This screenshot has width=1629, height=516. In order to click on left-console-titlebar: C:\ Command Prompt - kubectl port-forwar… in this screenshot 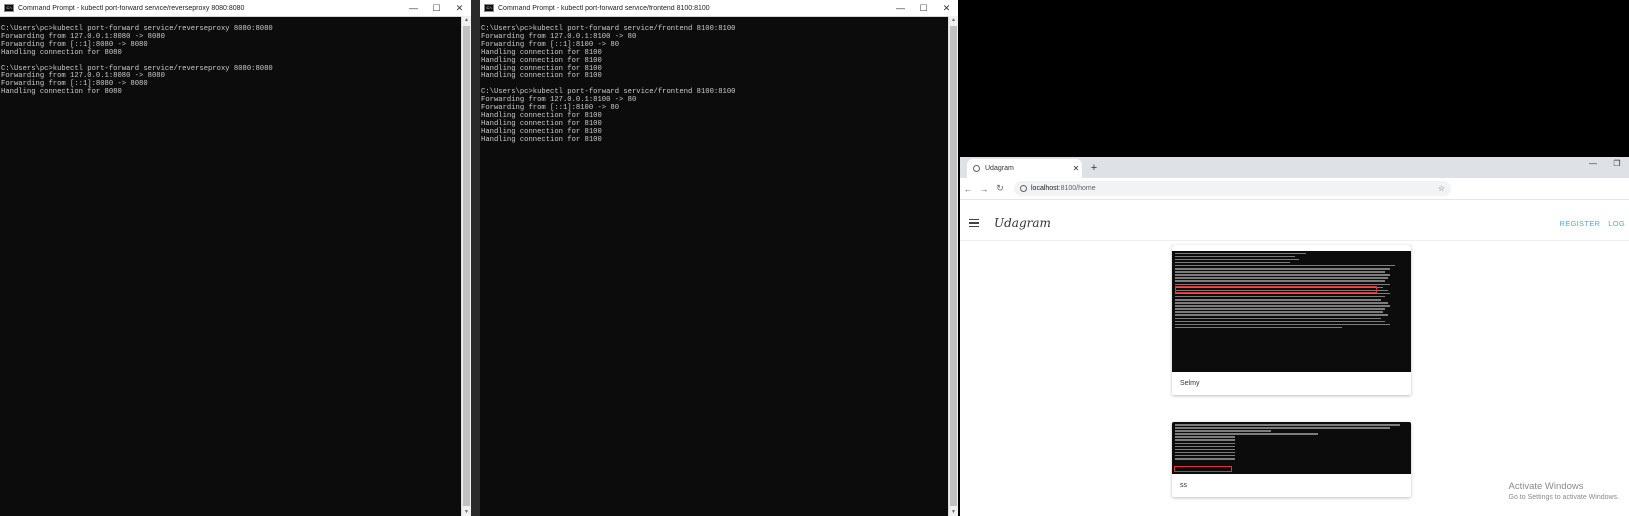, I will do `click(235, 8)`.